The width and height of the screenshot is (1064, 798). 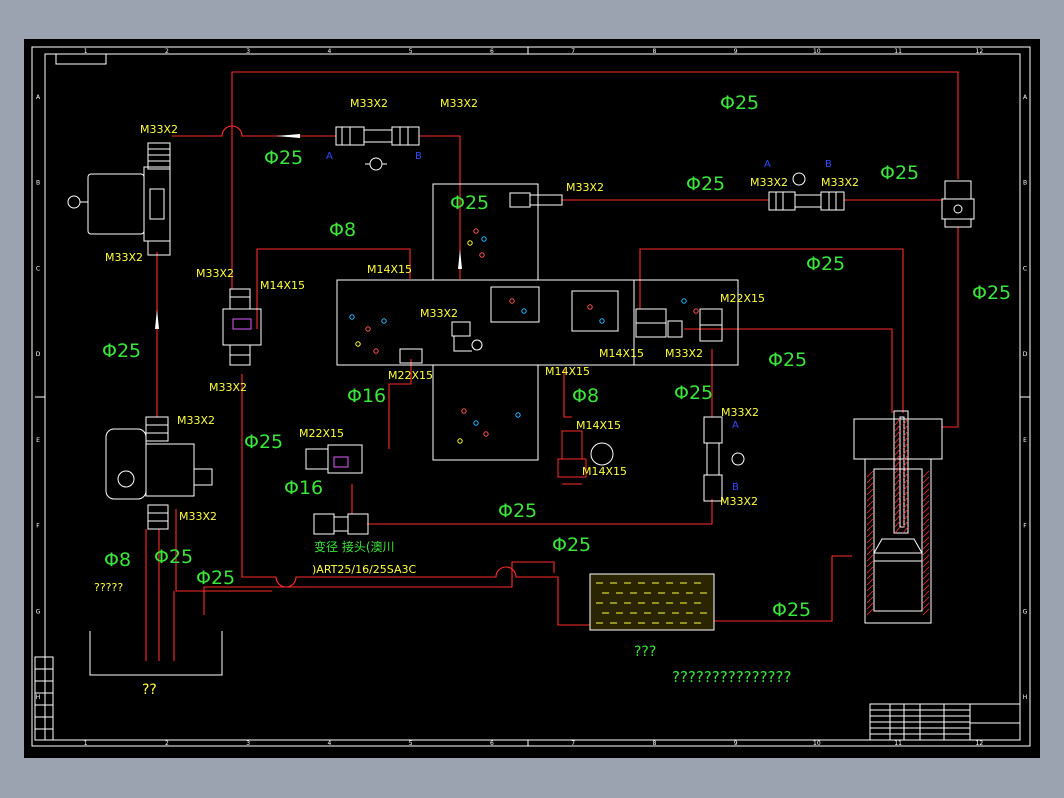 What do you see at coordinates (377, 148) in the screenshot?
I see `check-valve-top` at bounding box center [377, 148].